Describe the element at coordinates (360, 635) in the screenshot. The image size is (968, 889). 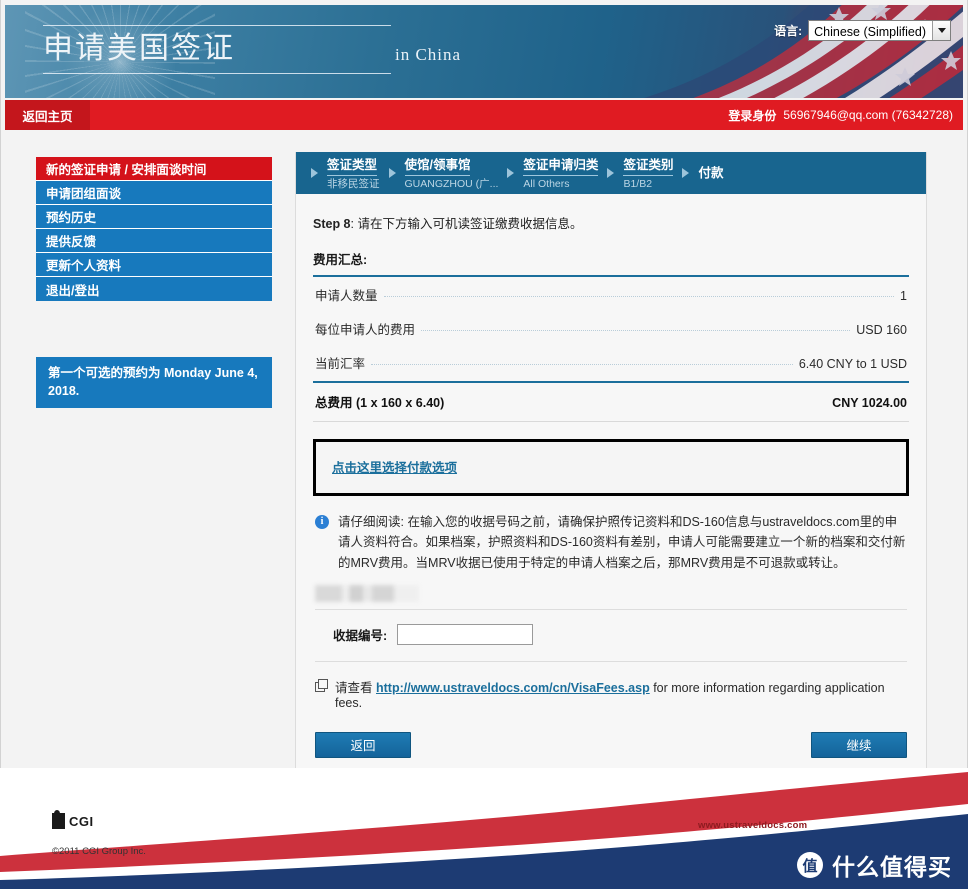
I see `receipt-number-label: 收据编号:` at that location.